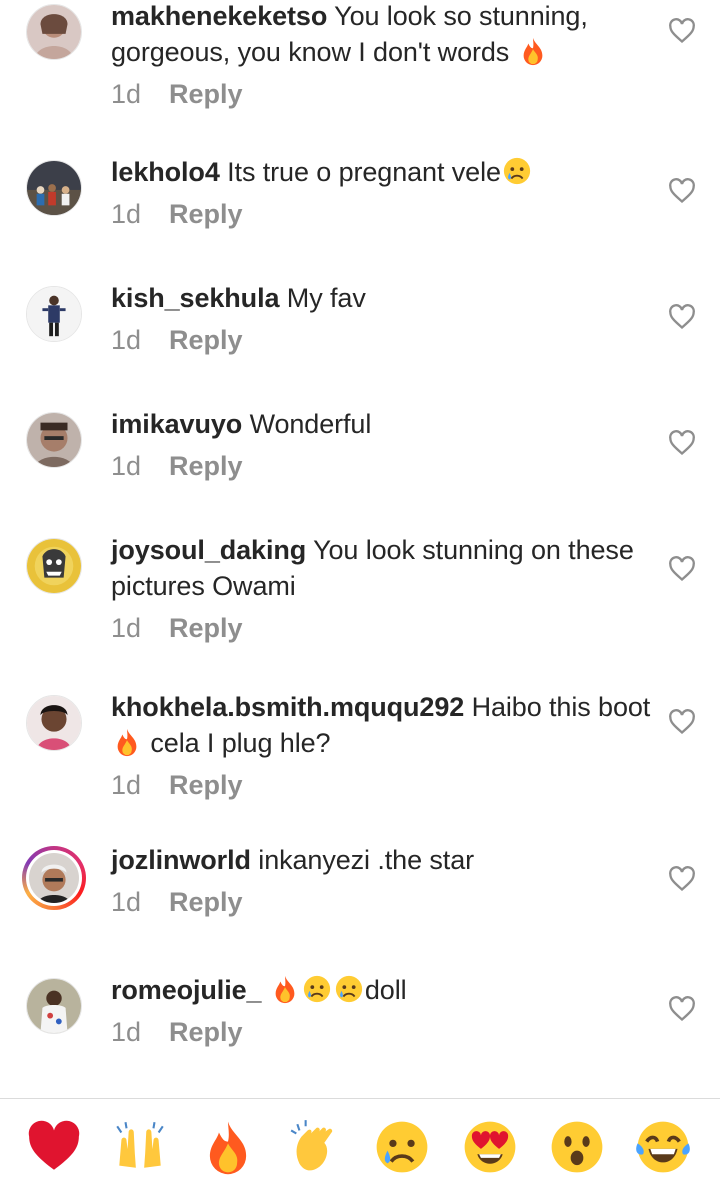  What do you see at coordinates (140, 1147) in the screenshot?
I see `raising-hands-icon` at bounding box center [140, 1147].